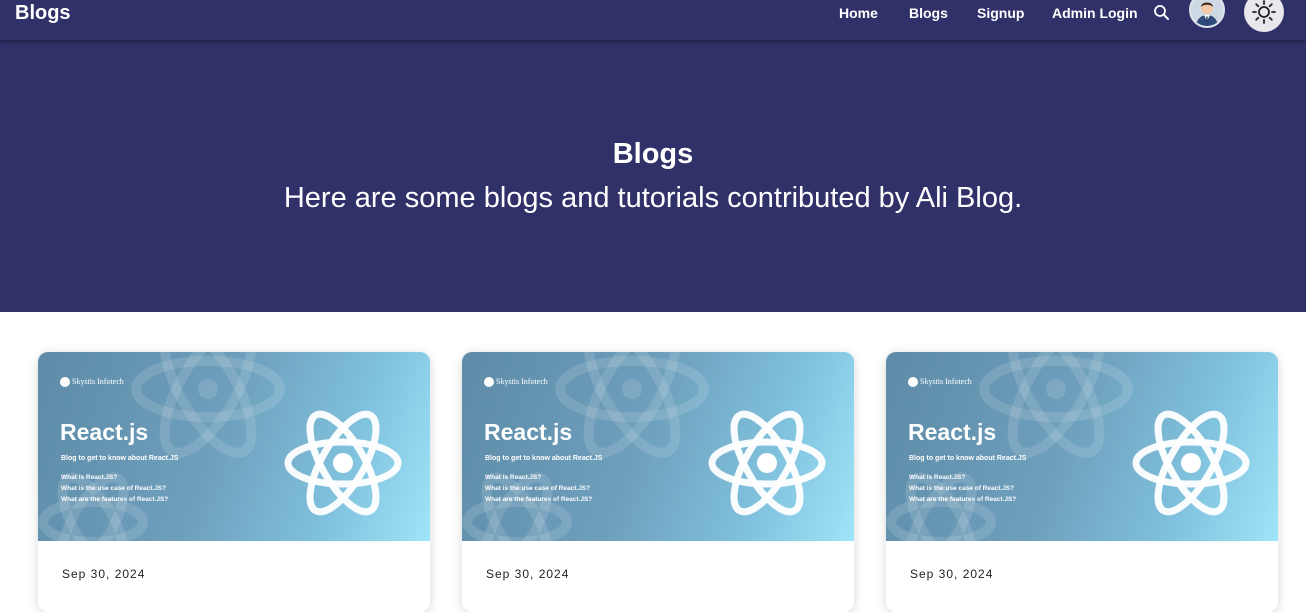 This screenshot has width=1306, height=612. I want to click on top-navbar: Blogs Home Blogs Signup Admin Login, so click(653, 20).